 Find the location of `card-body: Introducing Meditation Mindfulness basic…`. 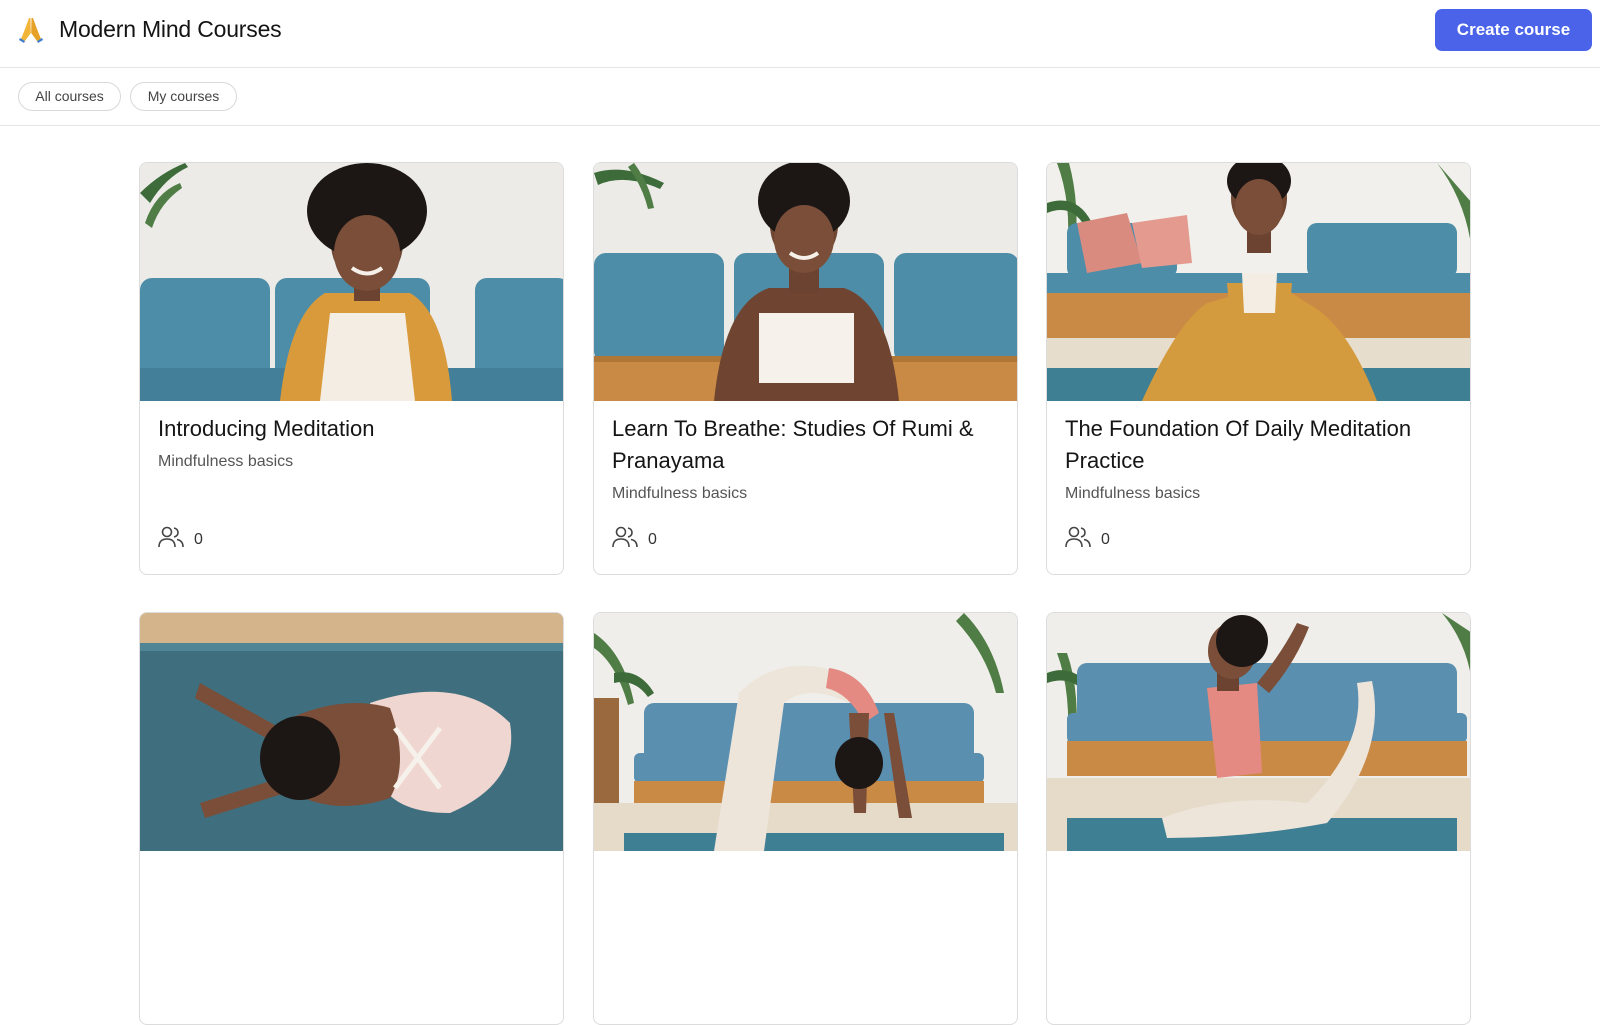

card-body: Introducing Meditation Mindfulness basic… is located at coordinates (350, 442).